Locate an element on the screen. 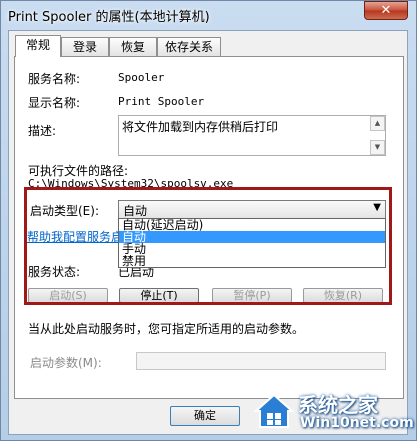 This screenshot has height=441, width=417. watermark-url: Win10net.com is located at coordinates (357, 423).